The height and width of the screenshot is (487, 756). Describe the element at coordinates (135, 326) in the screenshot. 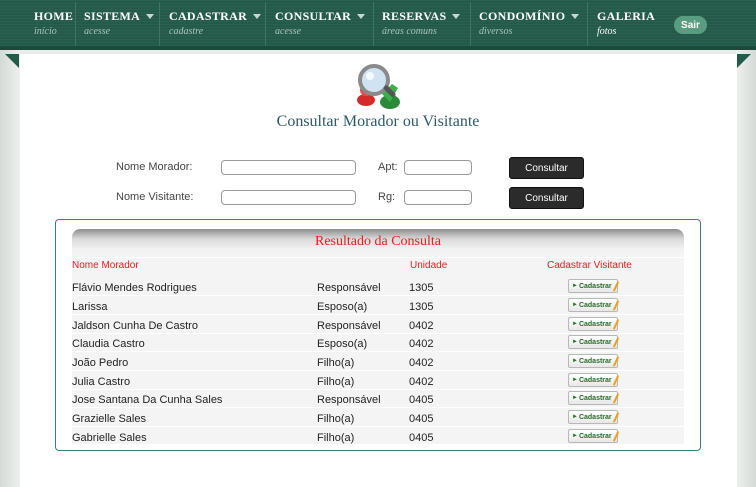

I see `row-nome: Jaldson Cunha De Castro` at that location.